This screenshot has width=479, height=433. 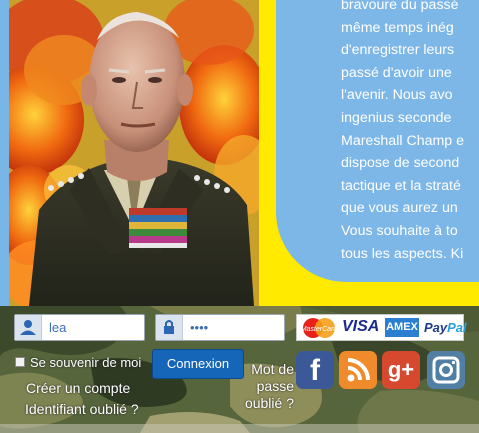 I want to click on forgot-password-link: Mot de passe oublié ?, so click(x=266, y=386).